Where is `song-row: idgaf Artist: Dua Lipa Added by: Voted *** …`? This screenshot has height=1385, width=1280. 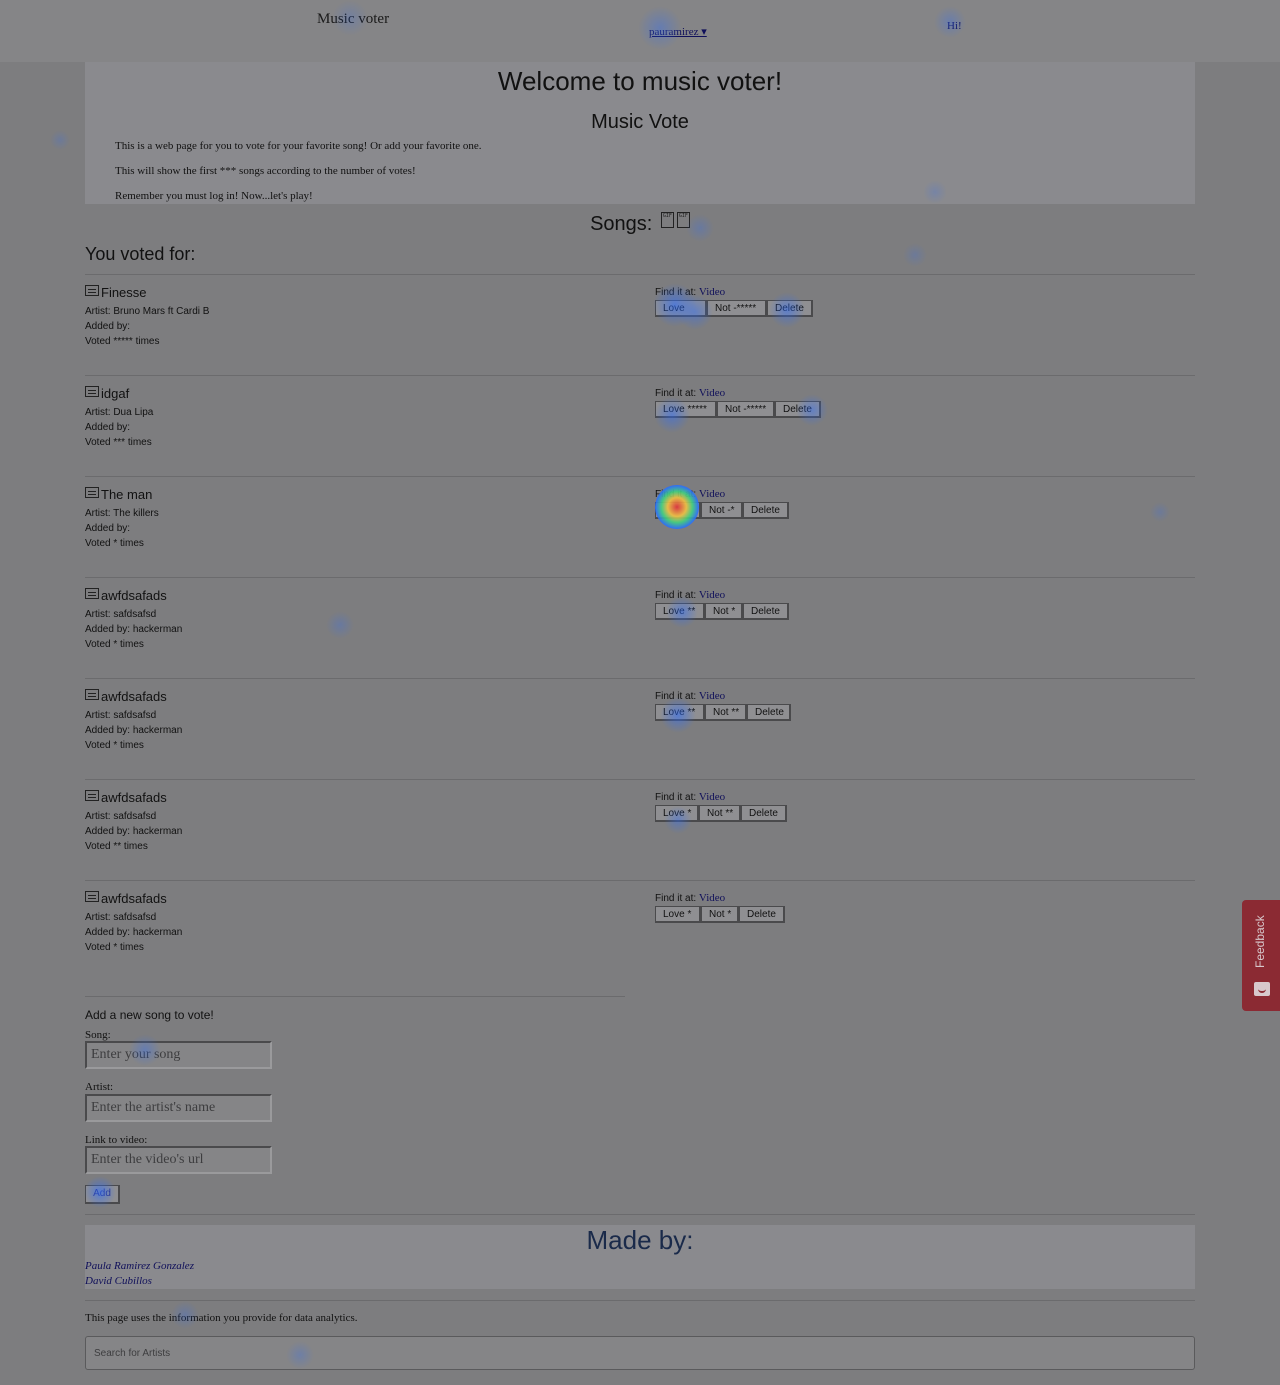
song-row: idgaf Artist: Dua Lipa Added by: Voted *** … is located at coordinates (640, 426).